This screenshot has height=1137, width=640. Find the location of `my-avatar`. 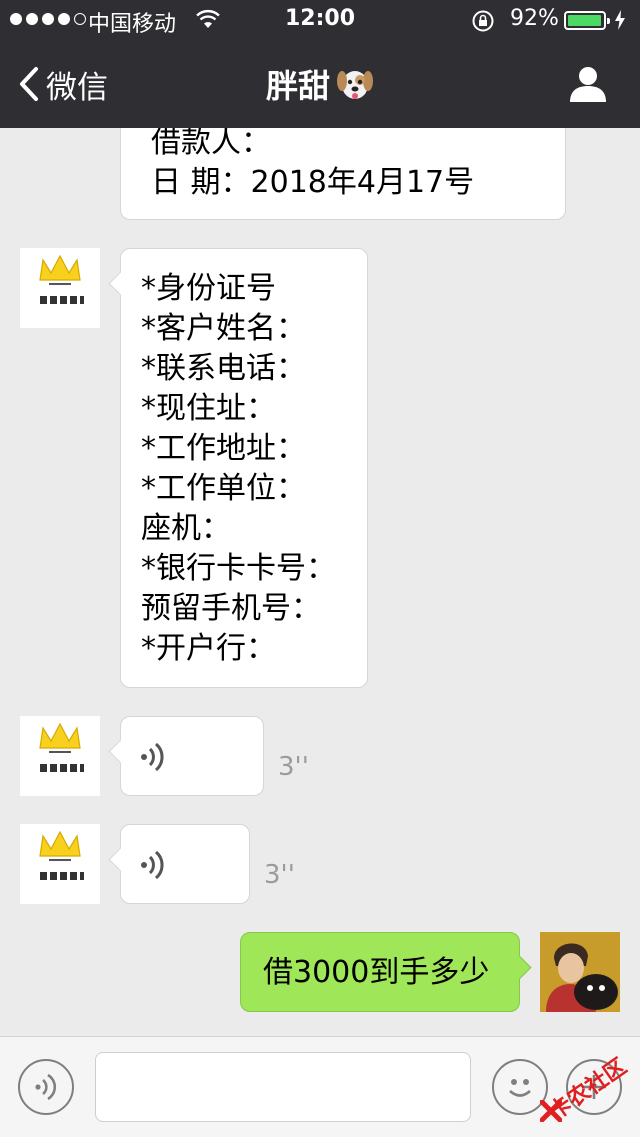

my-avatar is located at coordinates (580, 972).